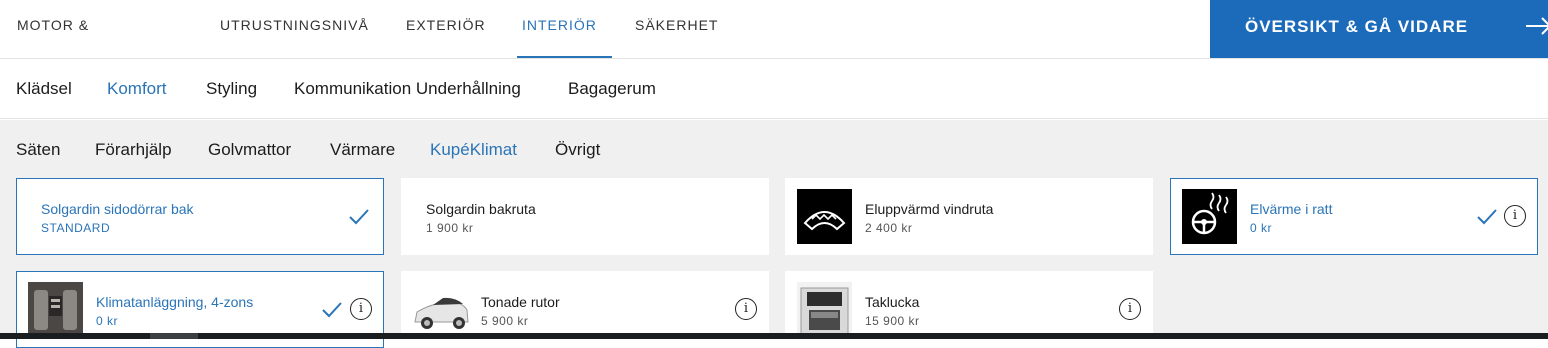 This screenshot has width=1548, height=348. Describe the element at coordinates (44, 89) in the screenshot. I see `category-upholstery: Klädsel` at that location.